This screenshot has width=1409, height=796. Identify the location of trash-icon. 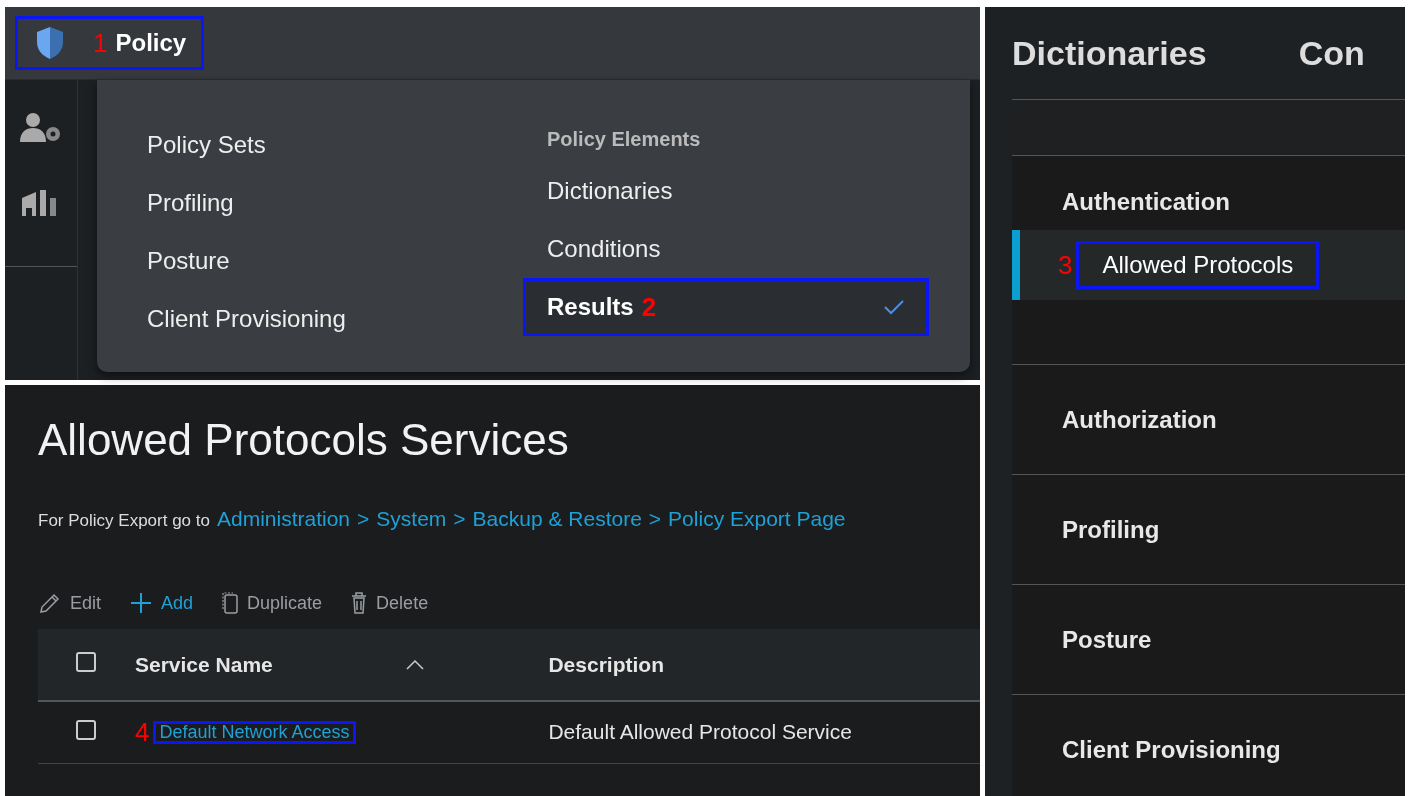
(359, 603).